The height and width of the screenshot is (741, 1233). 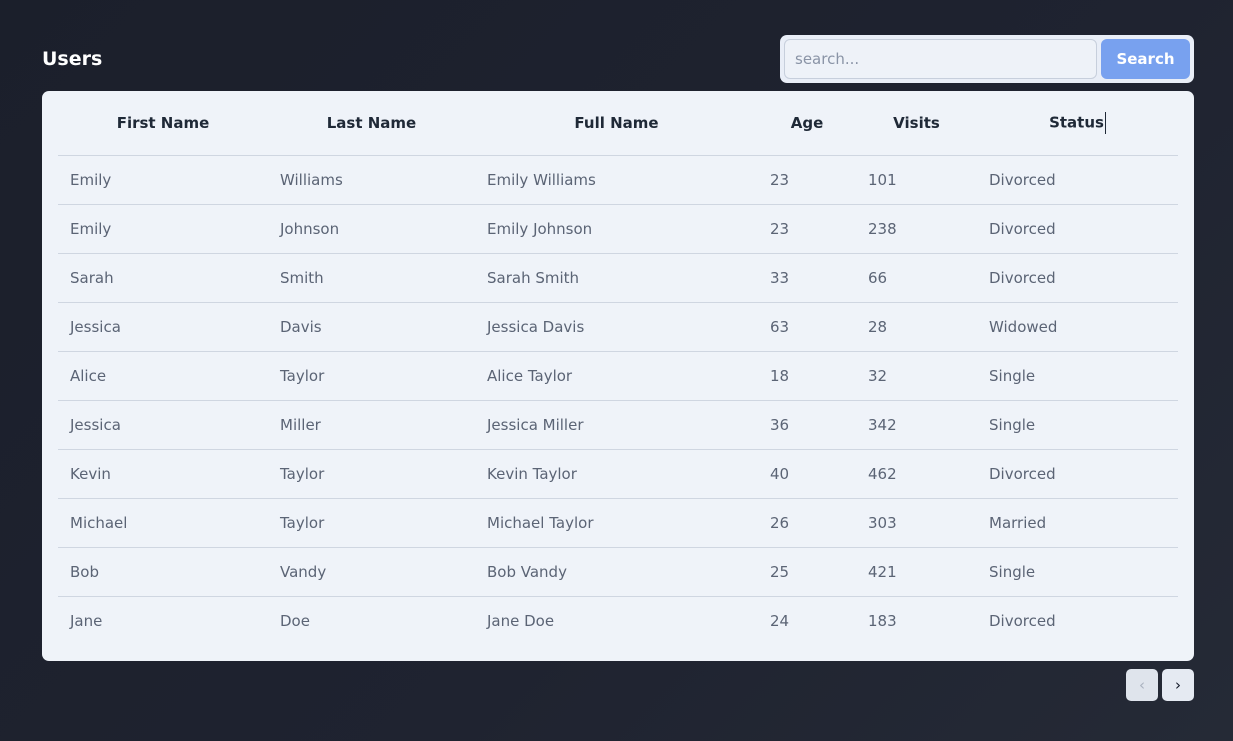 What do you see at coordinates (295, 621) in the screenshot?
I see `cell-last-name: Doe` at bounding box center [295, 621].